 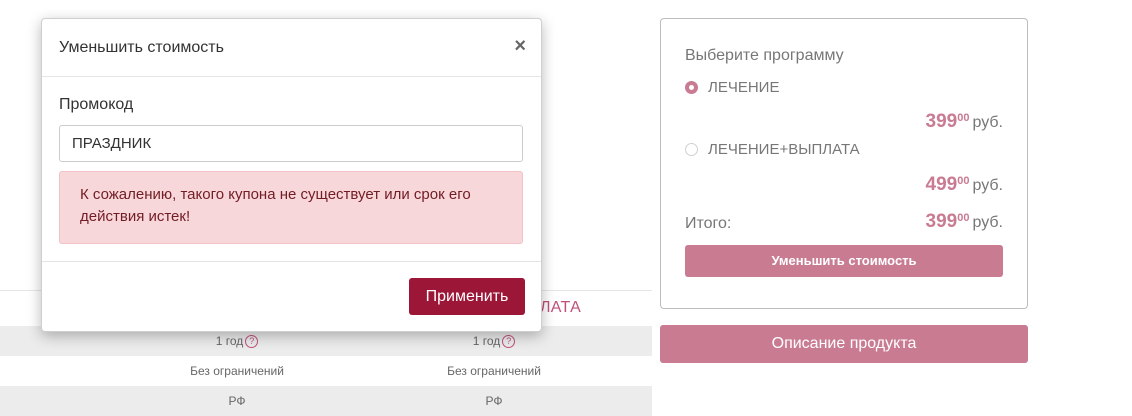 What do you see at coordinates (291, 48) in the screenshot?
I see `modal-header: Уменьшить стоимость ×` at bounding box center [291, 48].